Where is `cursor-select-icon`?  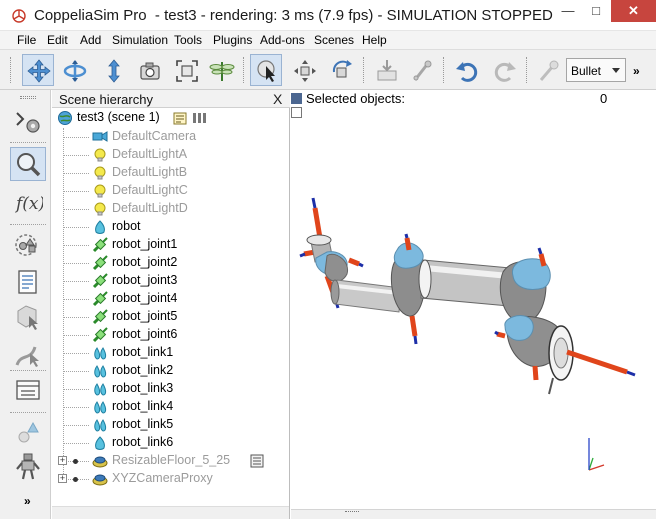
cursor-select-icon is located at coordinates (266, 71).